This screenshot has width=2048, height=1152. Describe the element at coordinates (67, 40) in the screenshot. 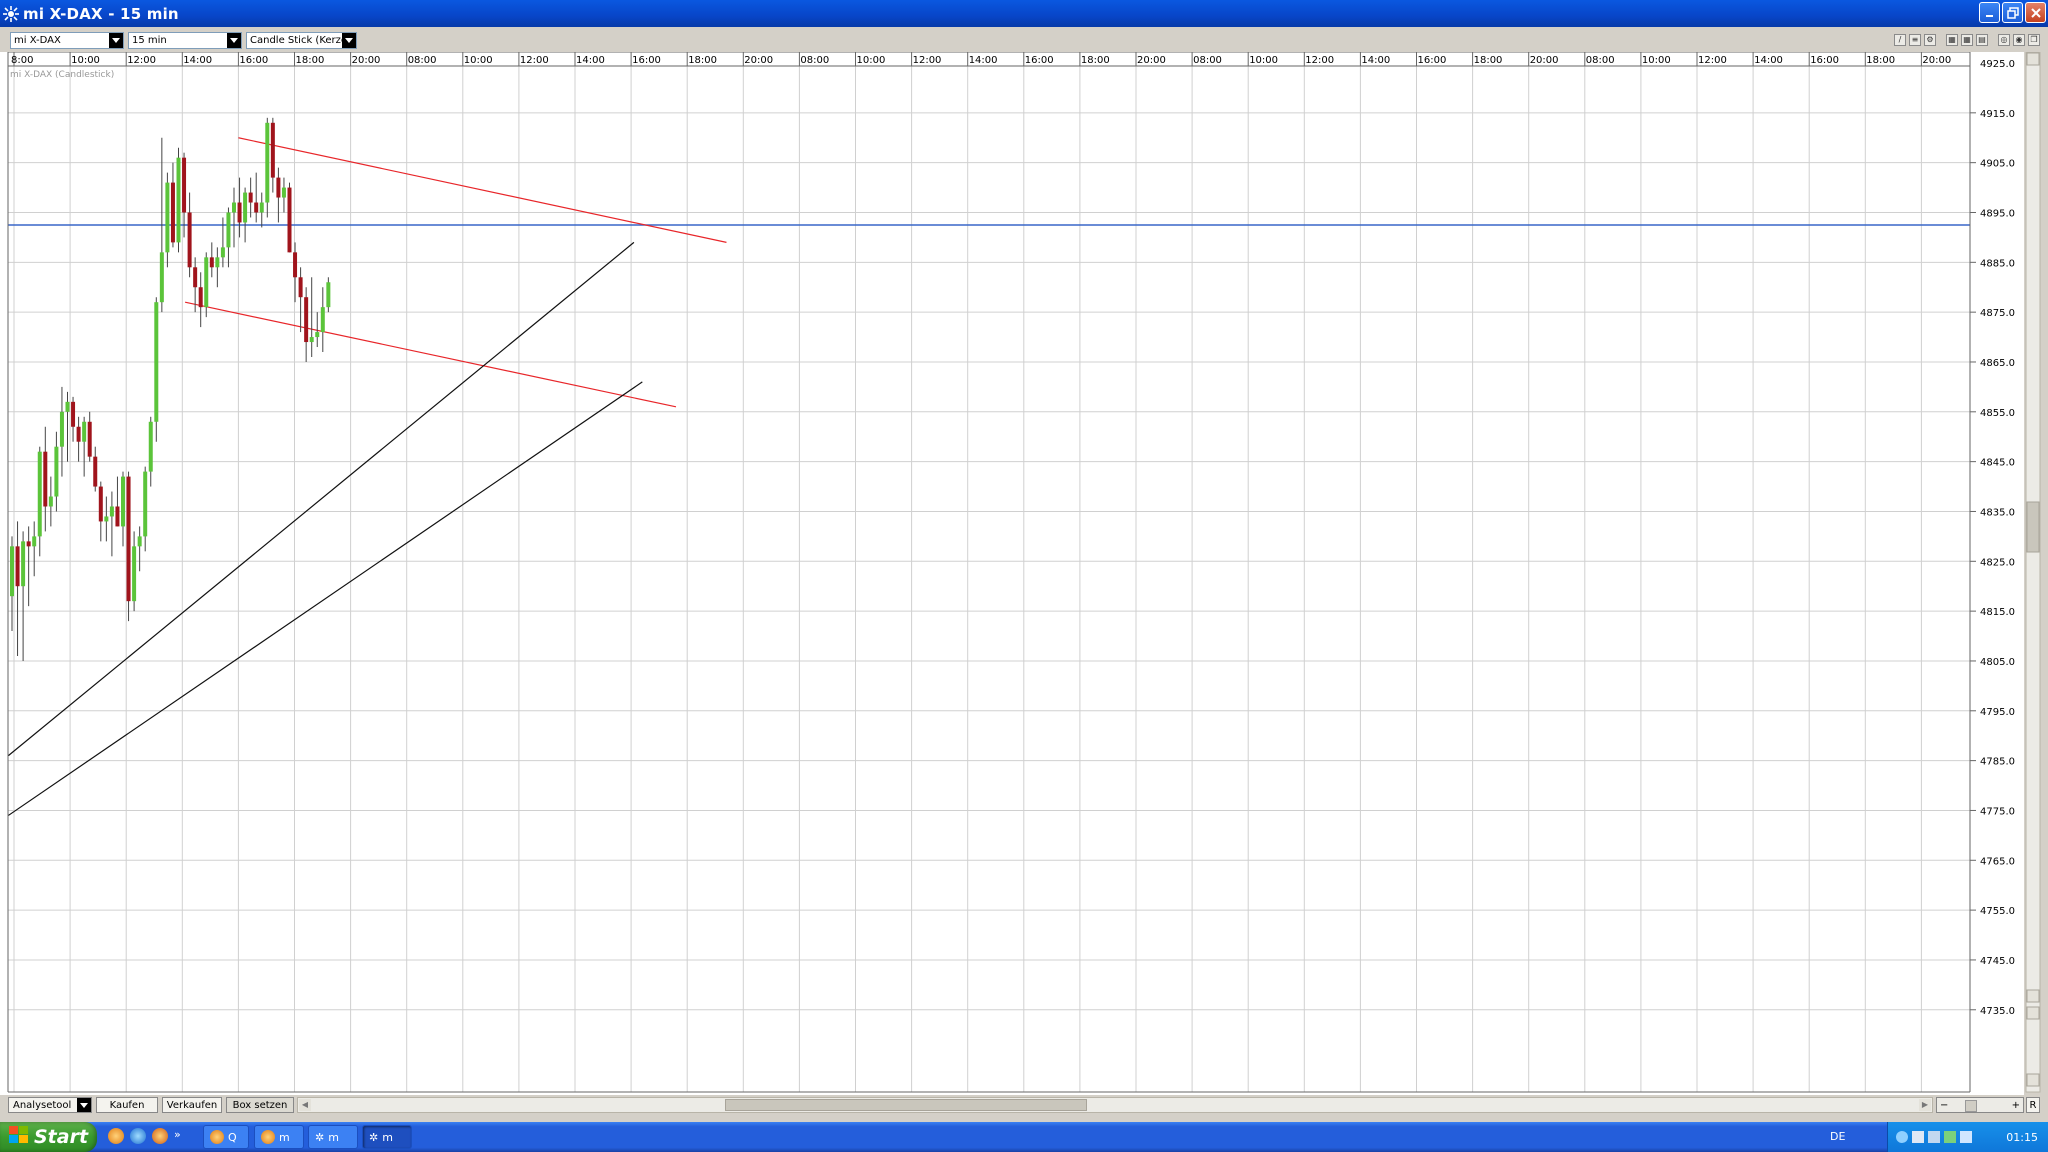

I see `symbol-select: mi X-DAX` at that location.